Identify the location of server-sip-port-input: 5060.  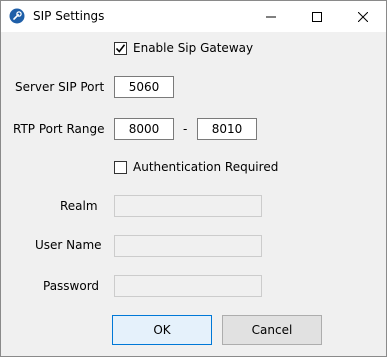
(144, 87).